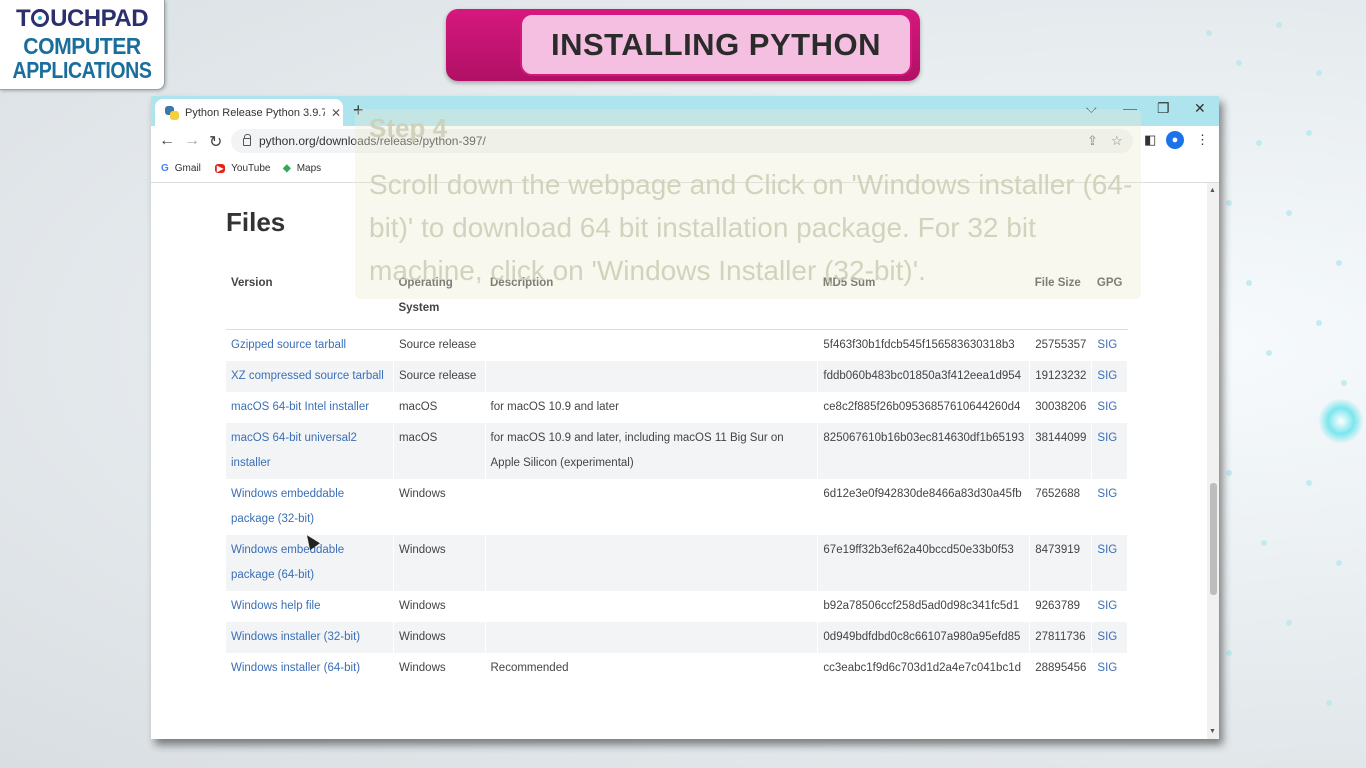  Describe the element at coordinates (716, 44) in the screenshot. I see `page-title: INSTALLING PYTHON` at that location.